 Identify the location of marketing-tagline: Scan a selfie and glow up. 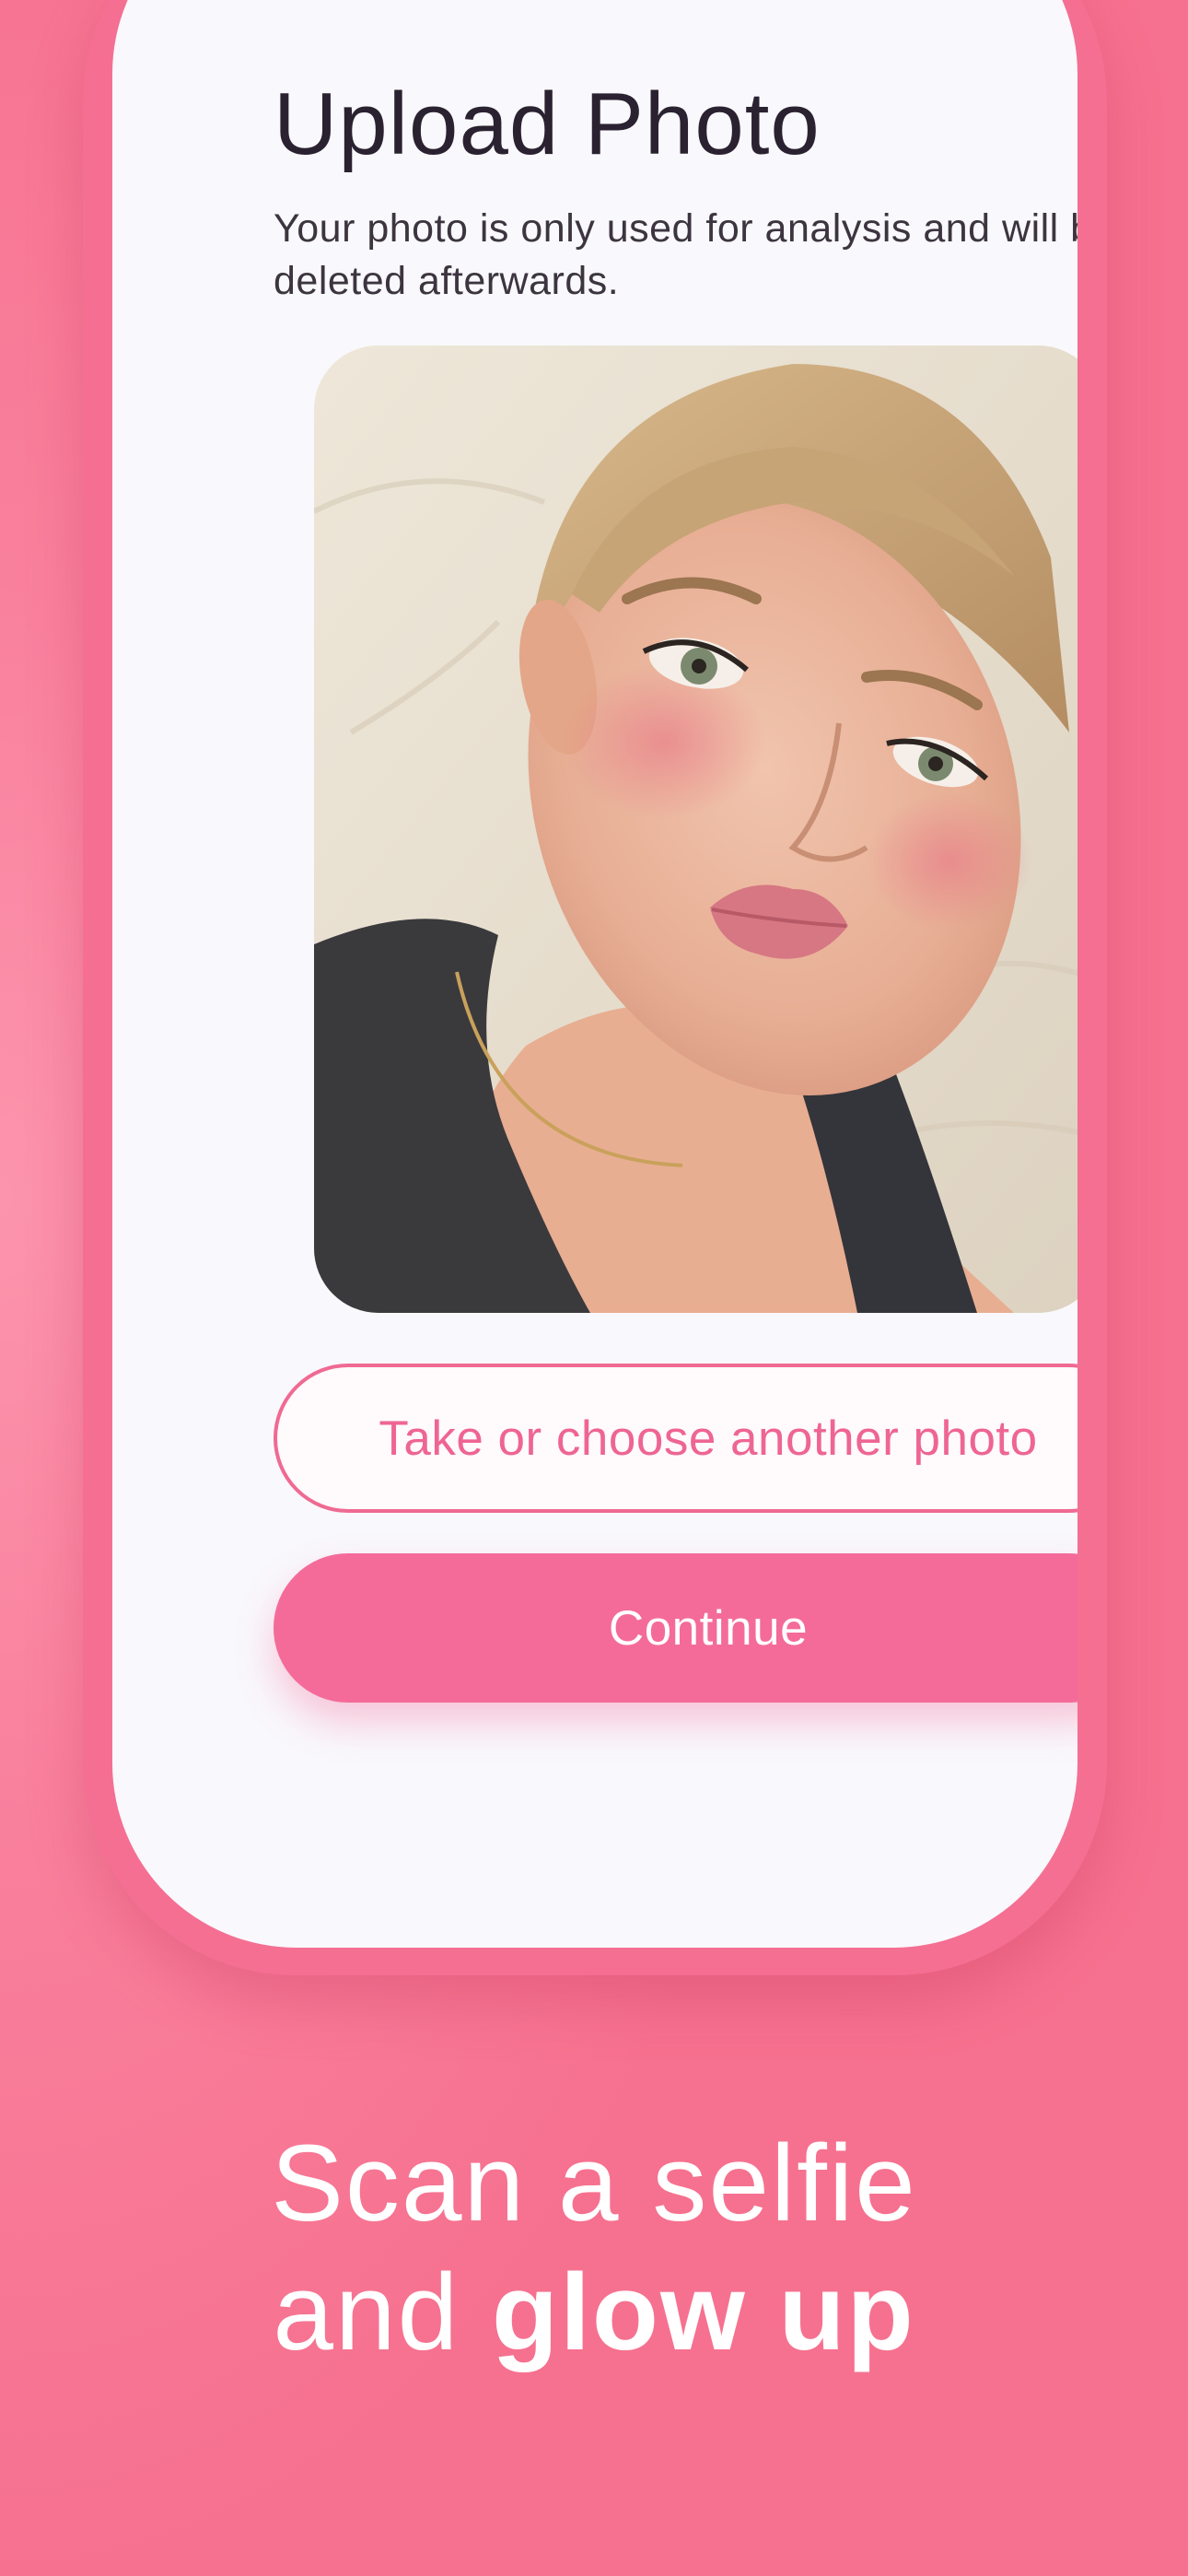
(594, 2248).